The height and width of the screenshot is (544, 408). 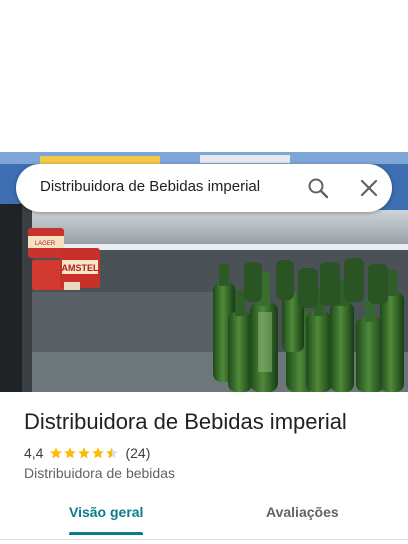 I want to click on rating-value: 4,4, so click(x=34, y=453).